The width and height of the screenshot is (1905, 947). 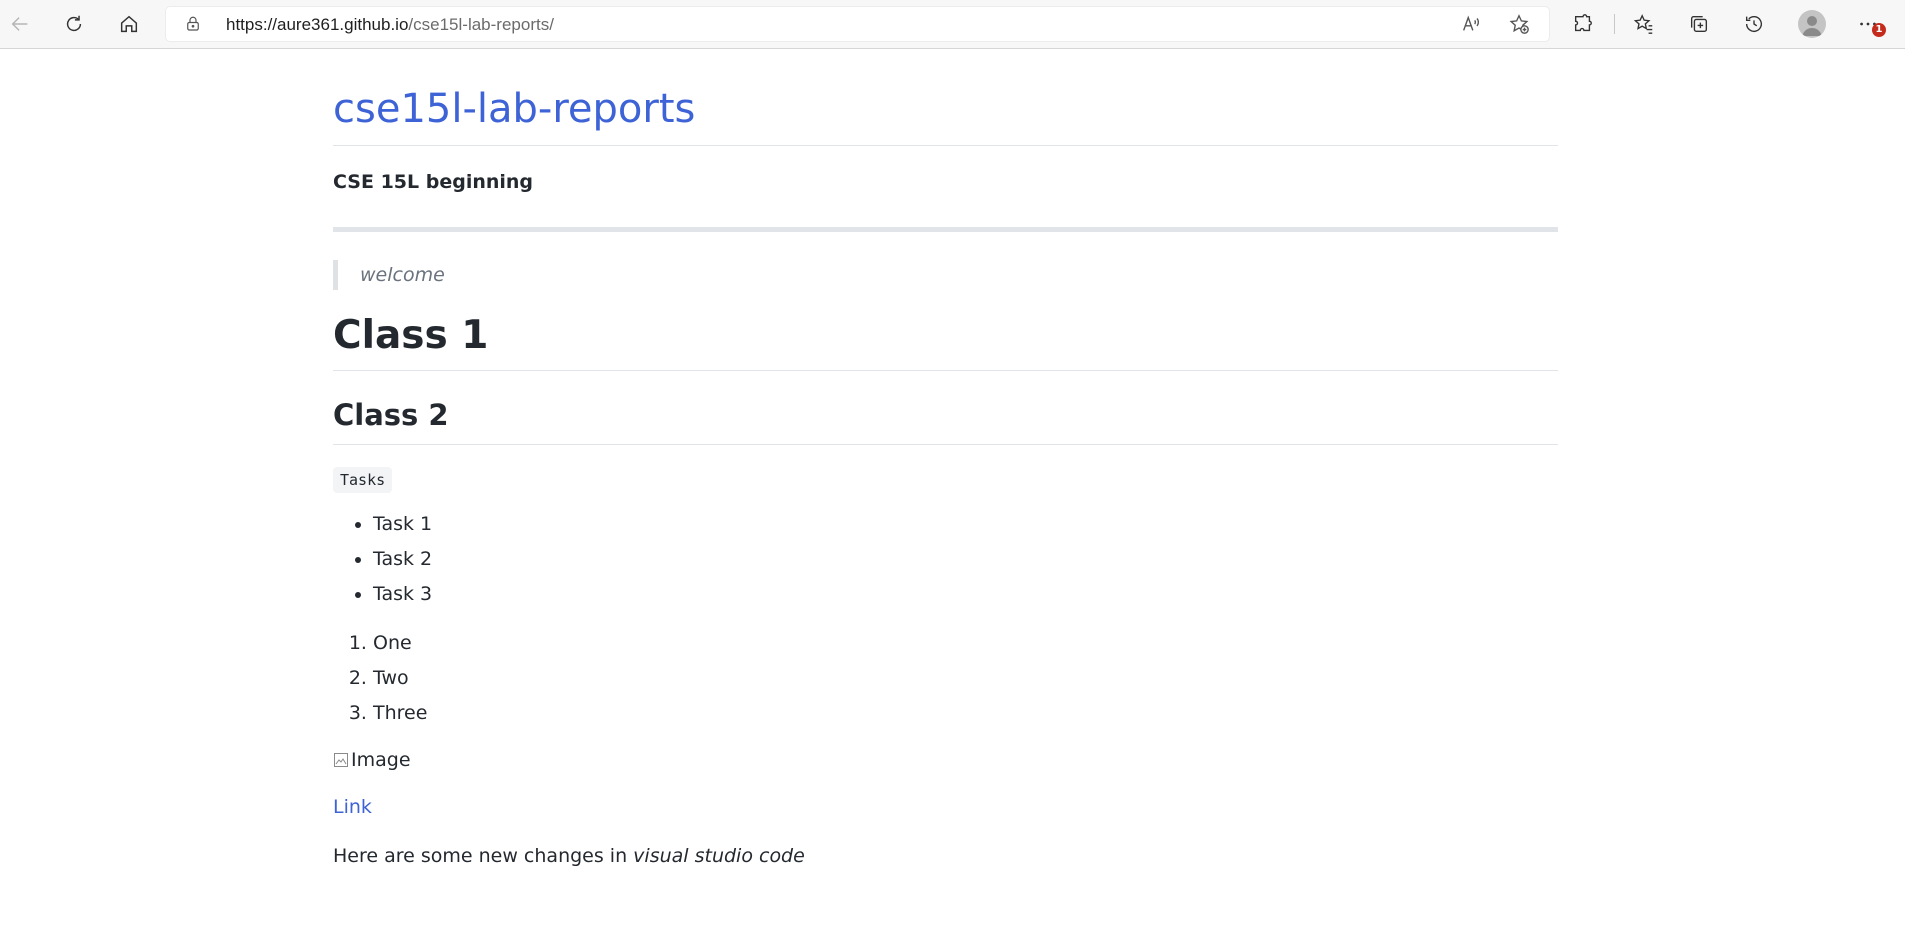 What do you see at coordinates (945, 274) in the screenshot?
I see `welcome-blockquote: welcome` at bounding box center [945, 274].